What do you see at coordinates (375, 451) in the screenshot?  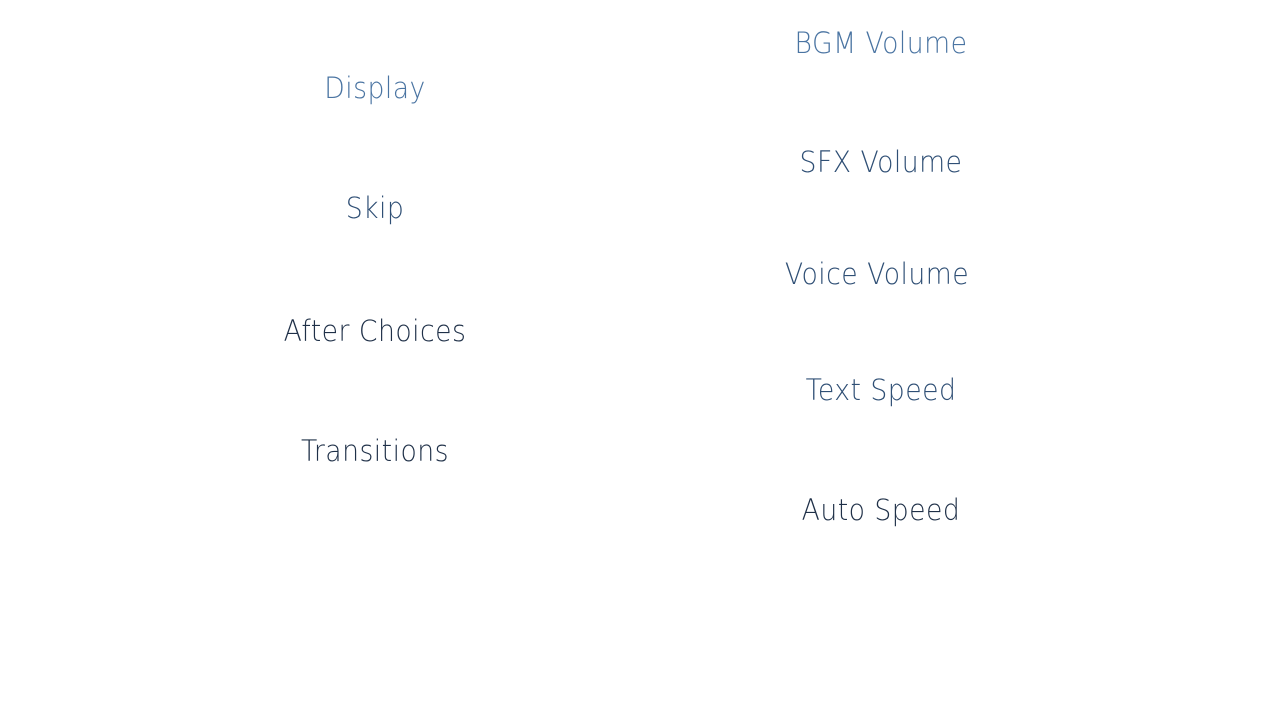 I see `transitions-option: Transitions` at bounding box center [375, 451].